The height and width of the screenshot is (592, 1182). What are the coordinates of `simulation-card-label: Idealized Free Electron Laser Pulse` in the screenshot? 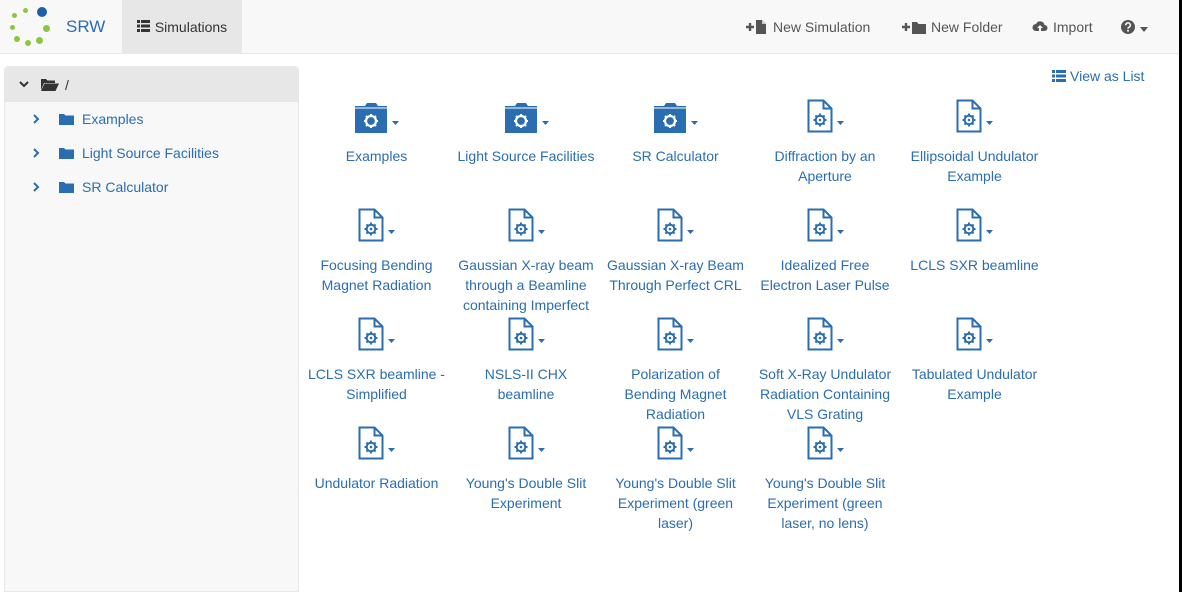 It's located at (825, 275).